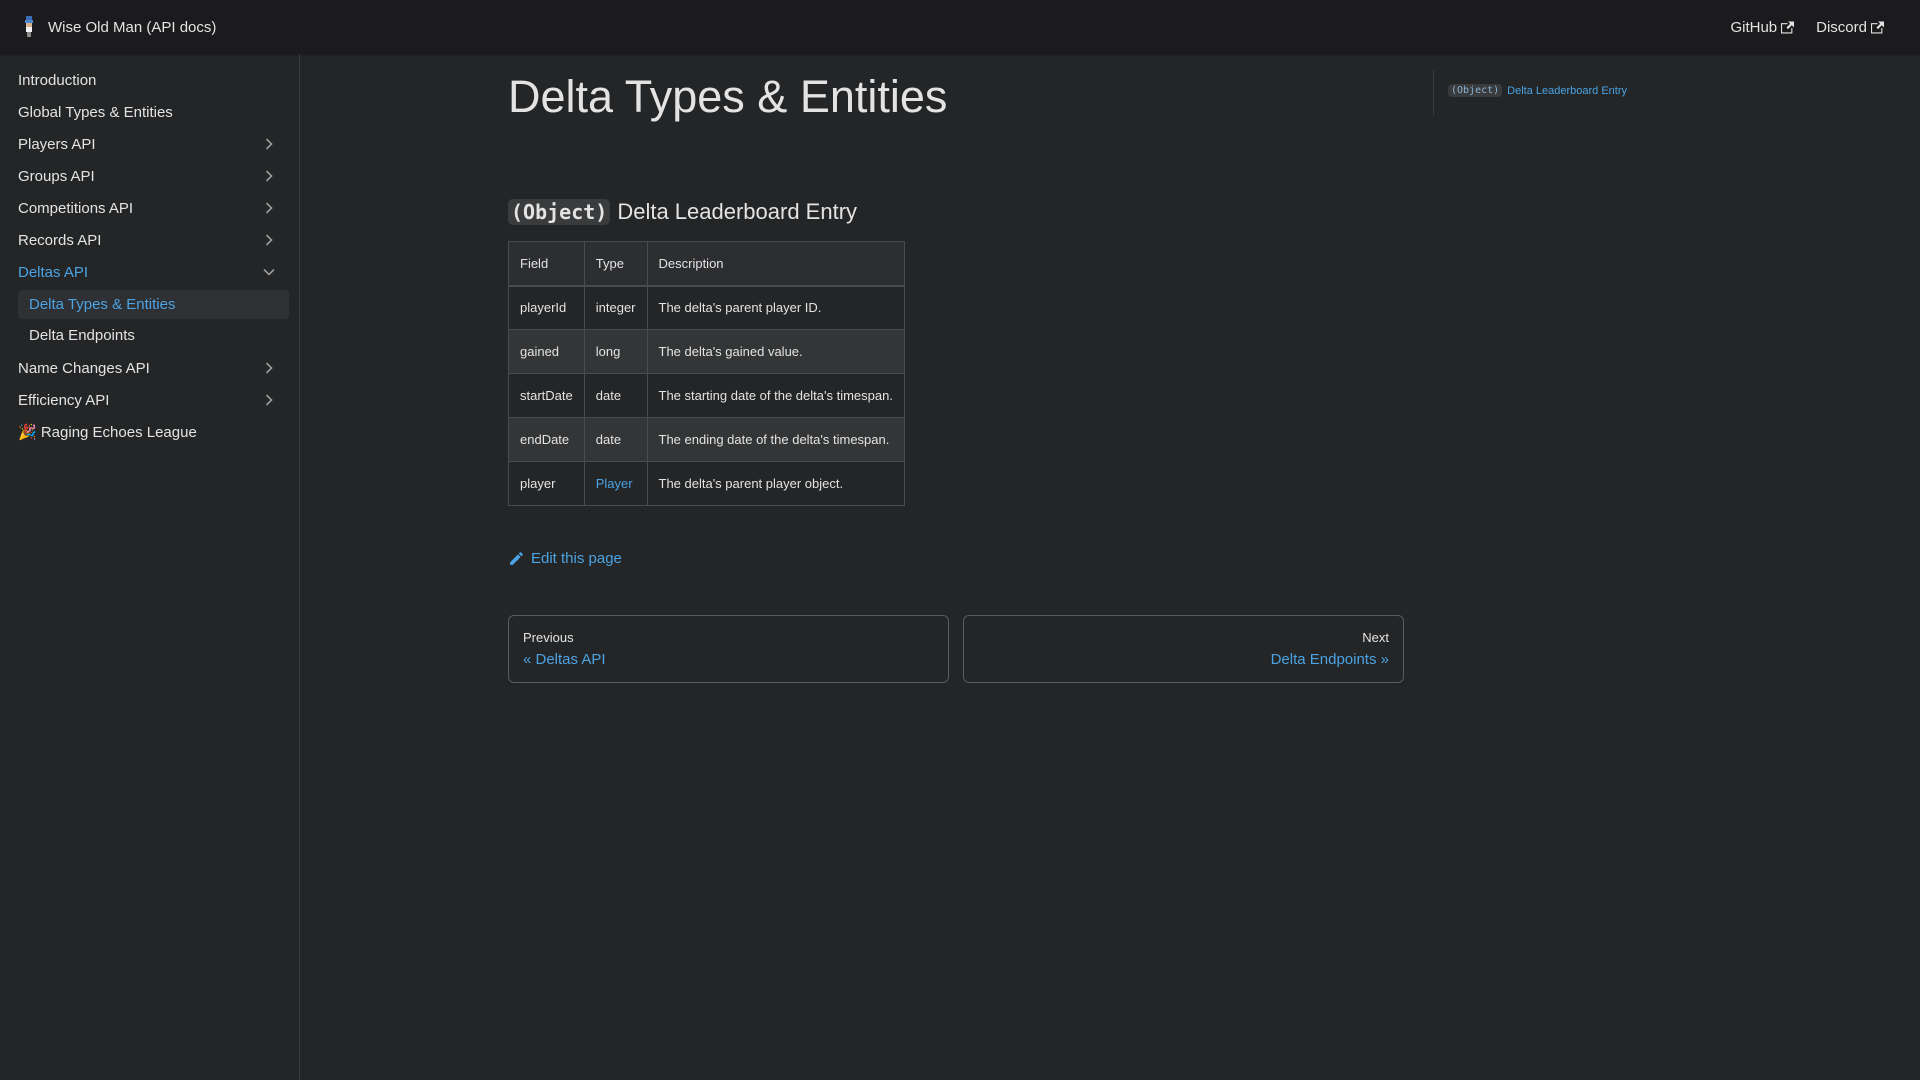 This screenshot has width=1920, height=1080. I want to click on sidebar-item-label: 🎉 Raging Echoes League, so click(107, 432).